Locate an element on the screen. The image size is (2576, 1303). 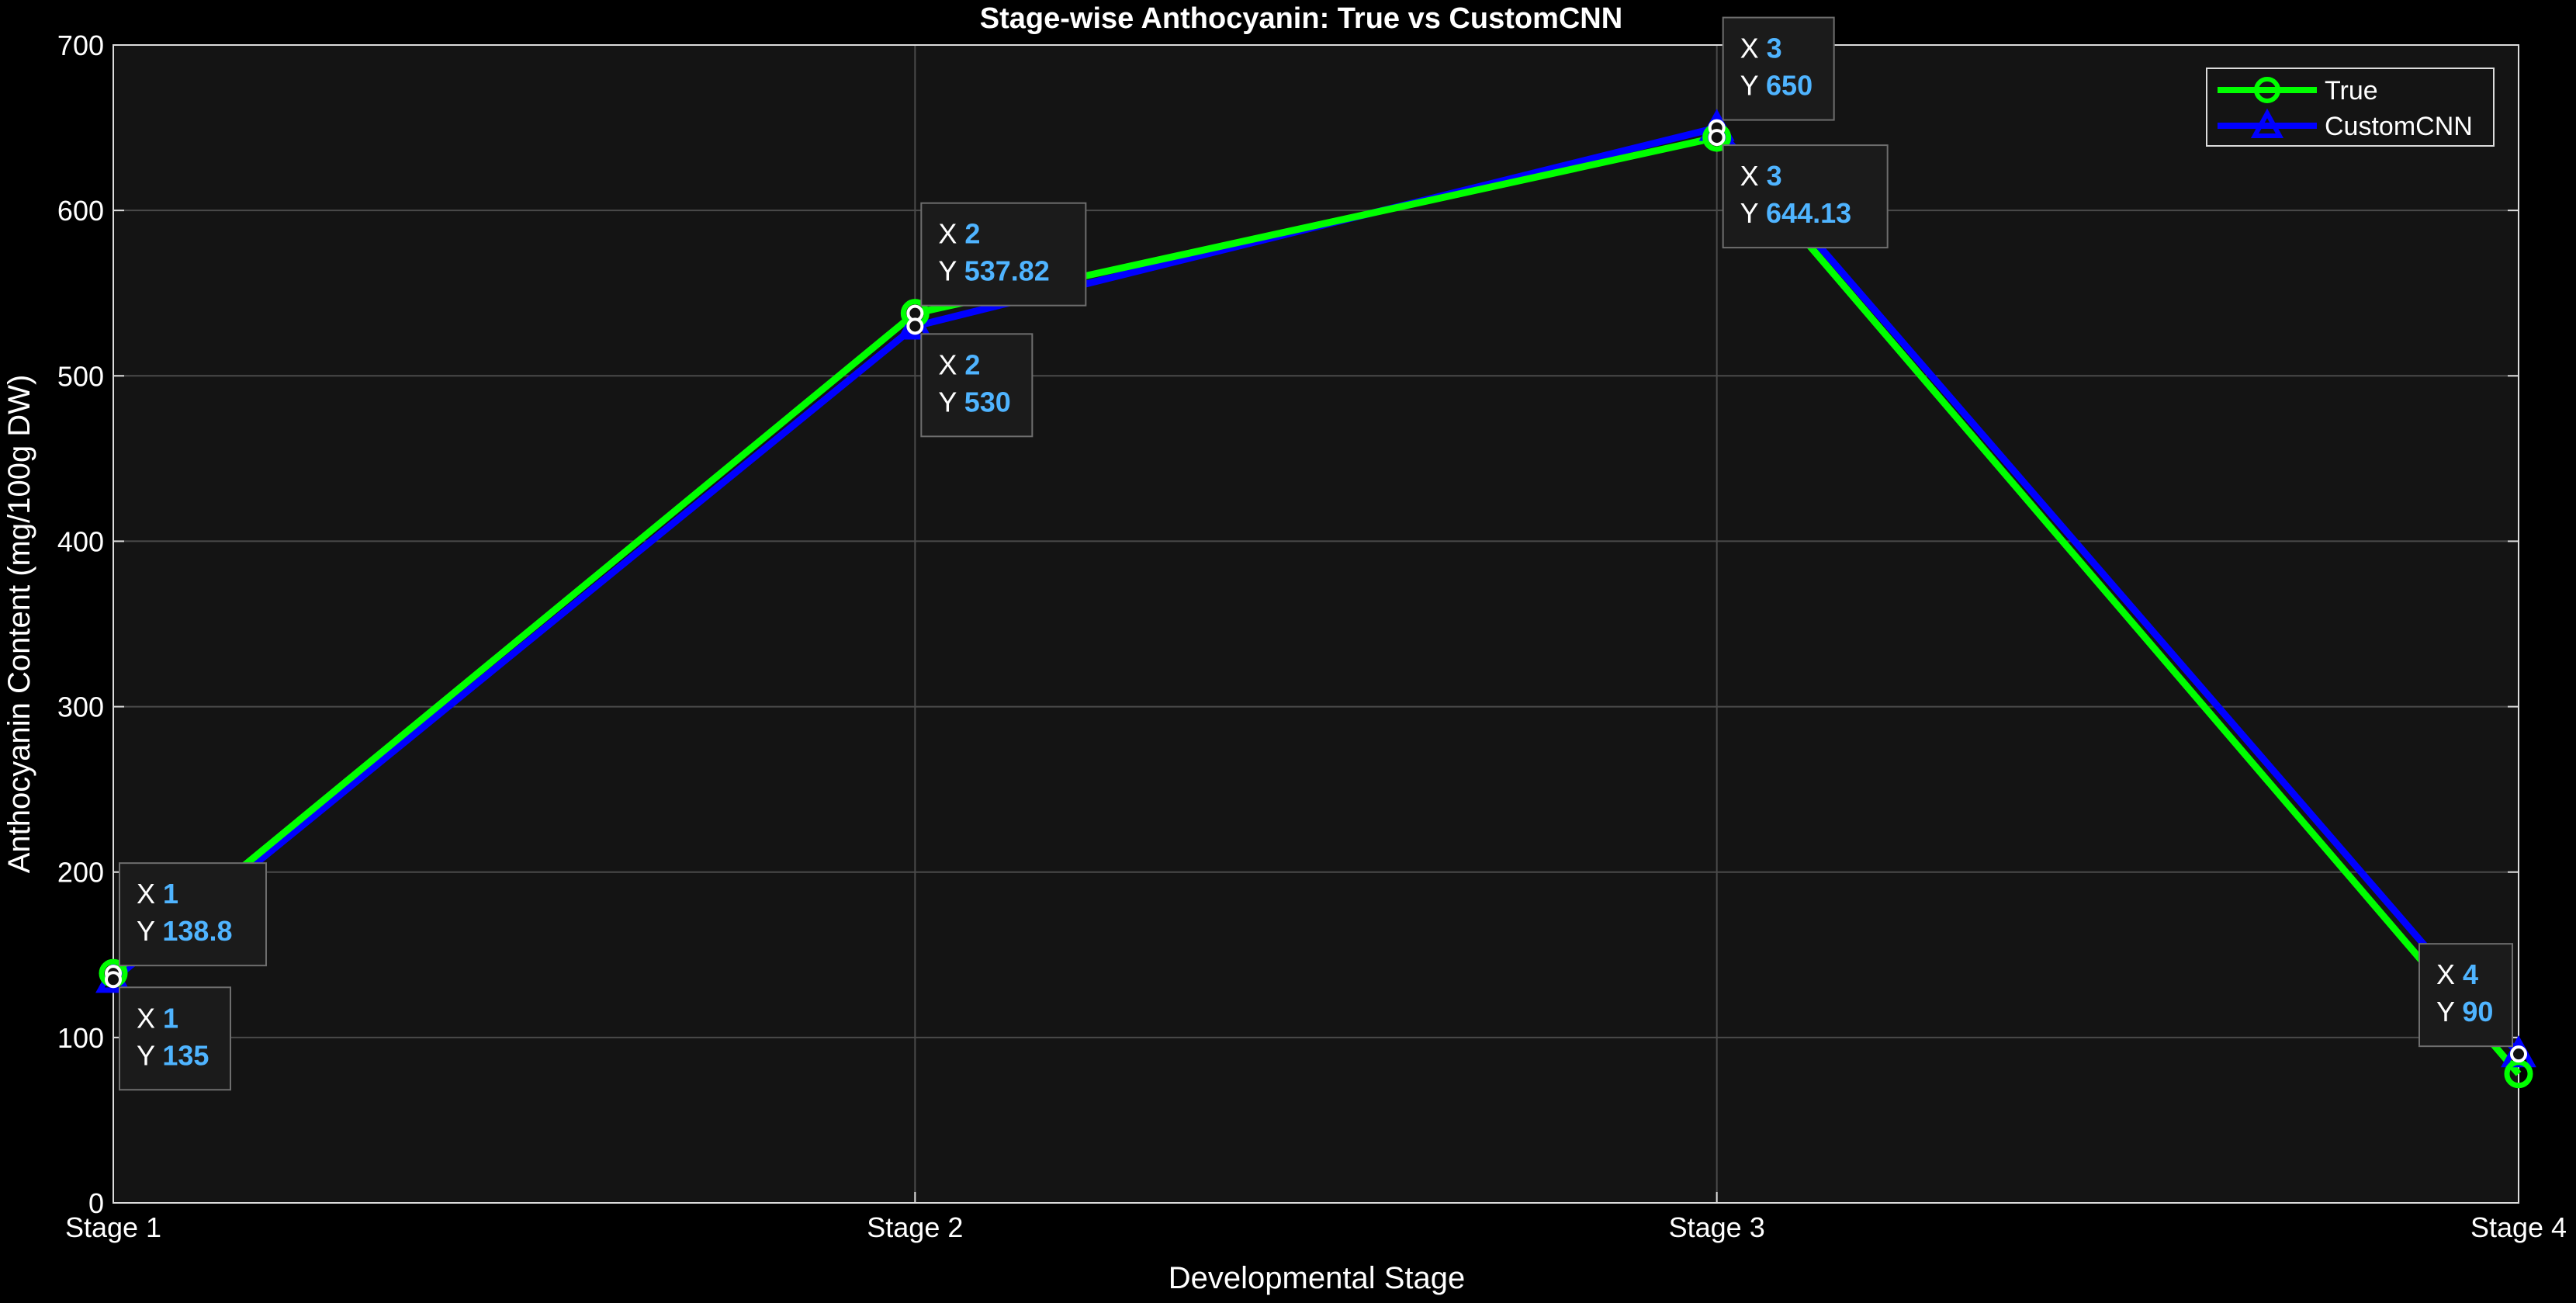
y-axis-label: Anthocyanin Content (mg/100g DW) is located at coordinates (19, 624).